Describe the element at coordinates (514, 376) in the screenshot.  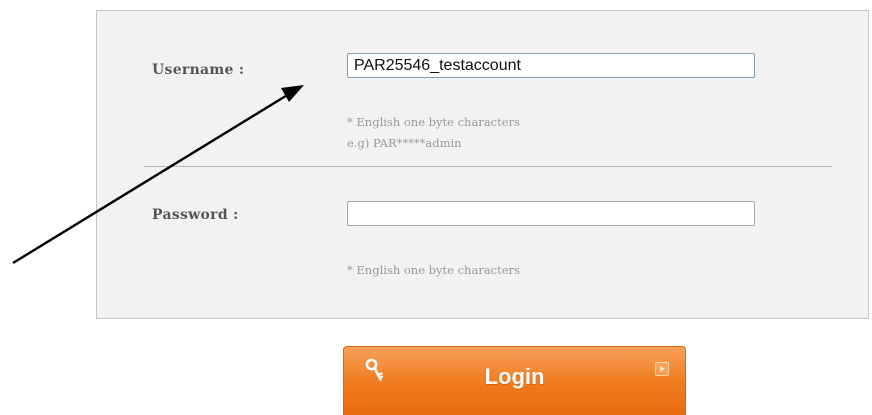
I see `login-label: Login` at that location.